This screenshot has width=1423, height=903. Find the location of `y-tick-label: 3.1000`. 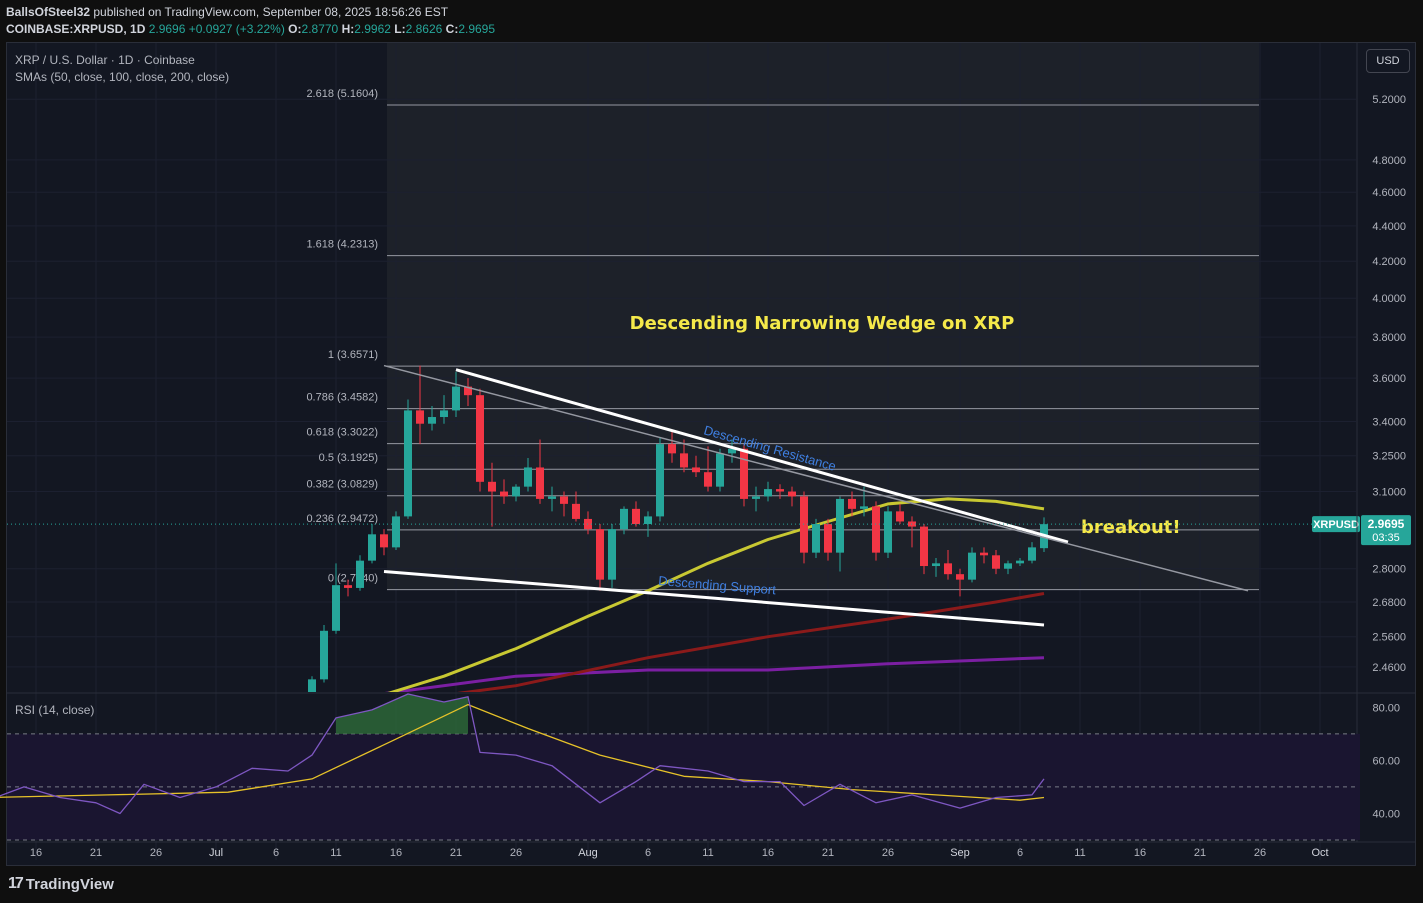

y-tick-label: 3.1000 is located at coordinates (1389, 493).